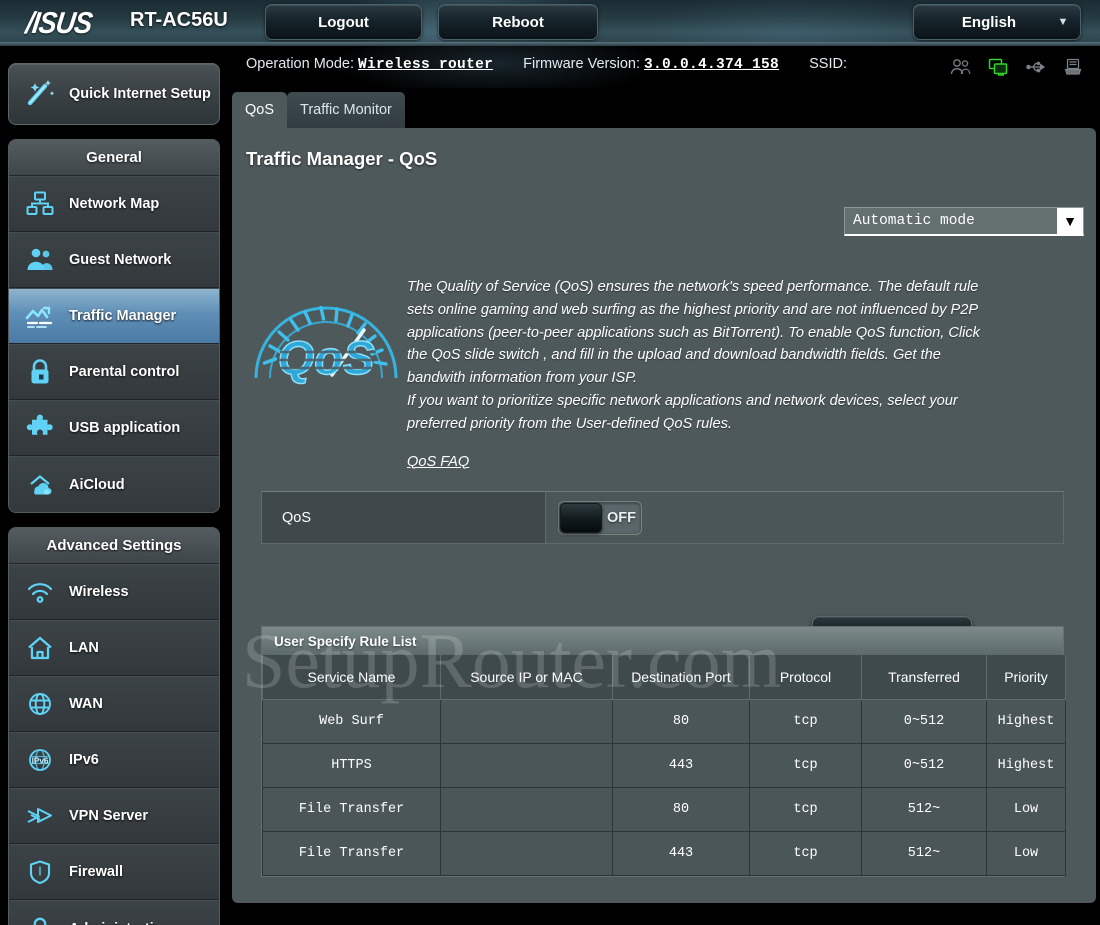 This screenshot has width=1100, height=925. What do you see at coordinates (99, 592) in the screenshot?
I see `sidebar-label: Wireless` at bounding box center [99, 592].